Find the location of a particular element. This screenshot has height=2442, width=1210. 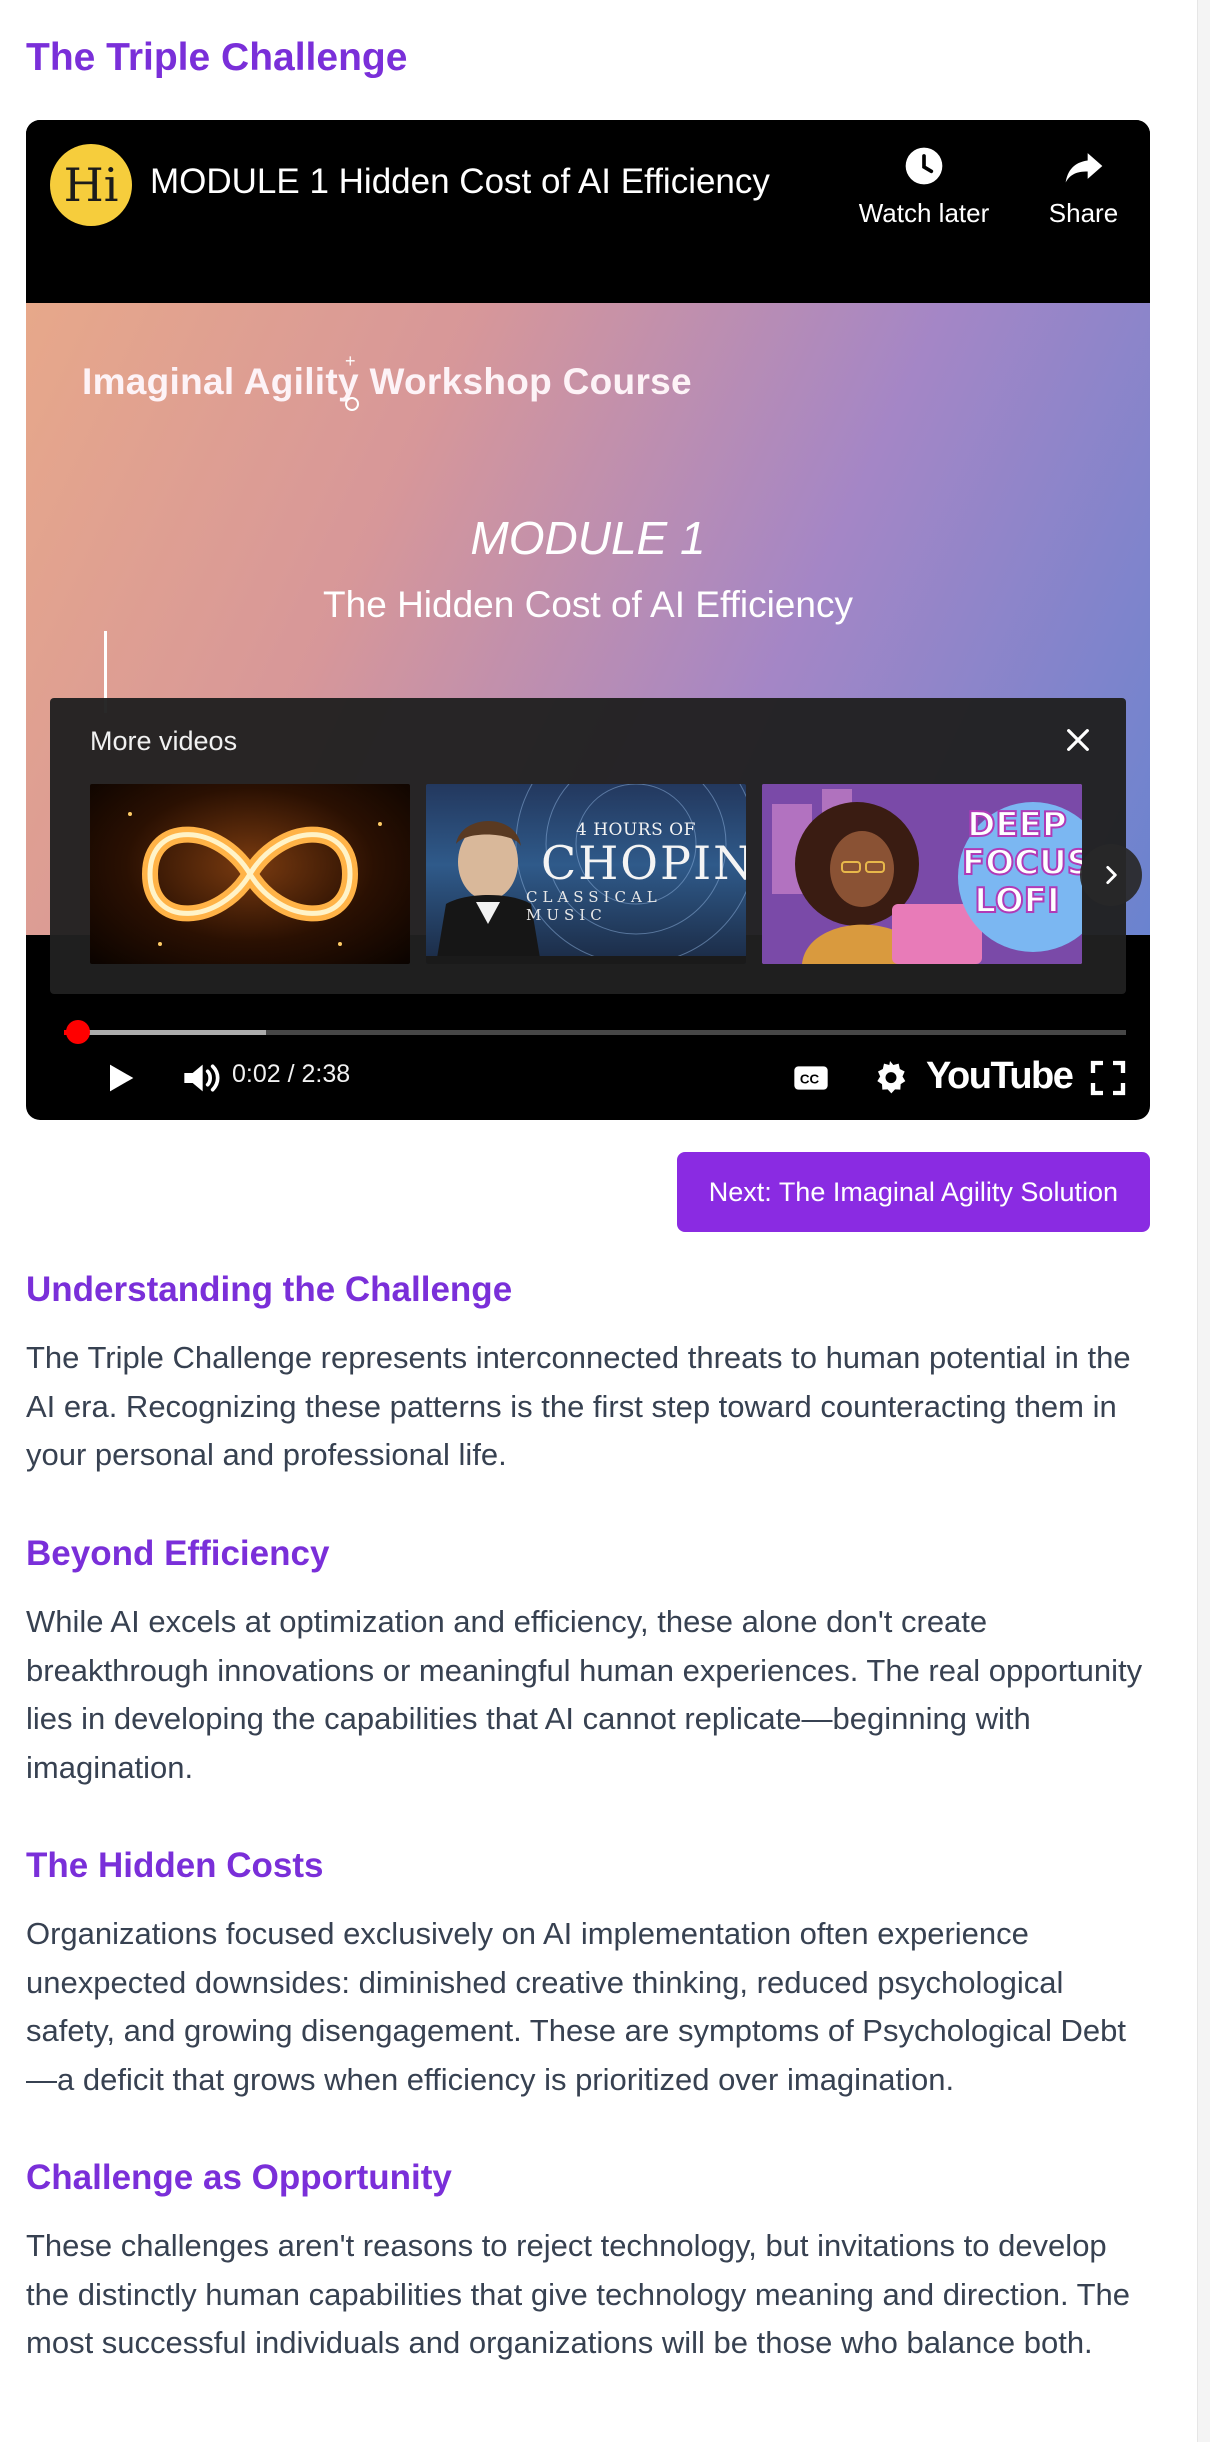

play-icon is located at coordinates (120, 1078).